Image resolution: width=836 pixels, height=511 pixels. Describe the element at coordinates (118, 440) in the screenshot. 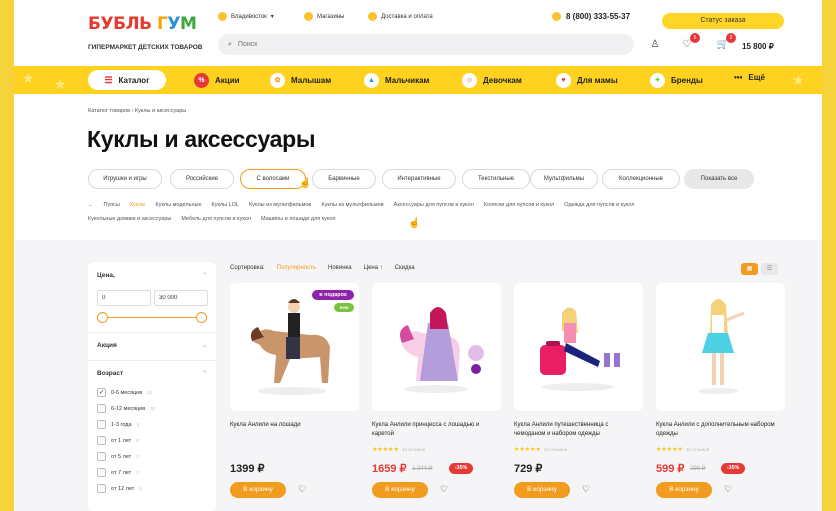

I see `age-option: от 1 лет 8` at that location.